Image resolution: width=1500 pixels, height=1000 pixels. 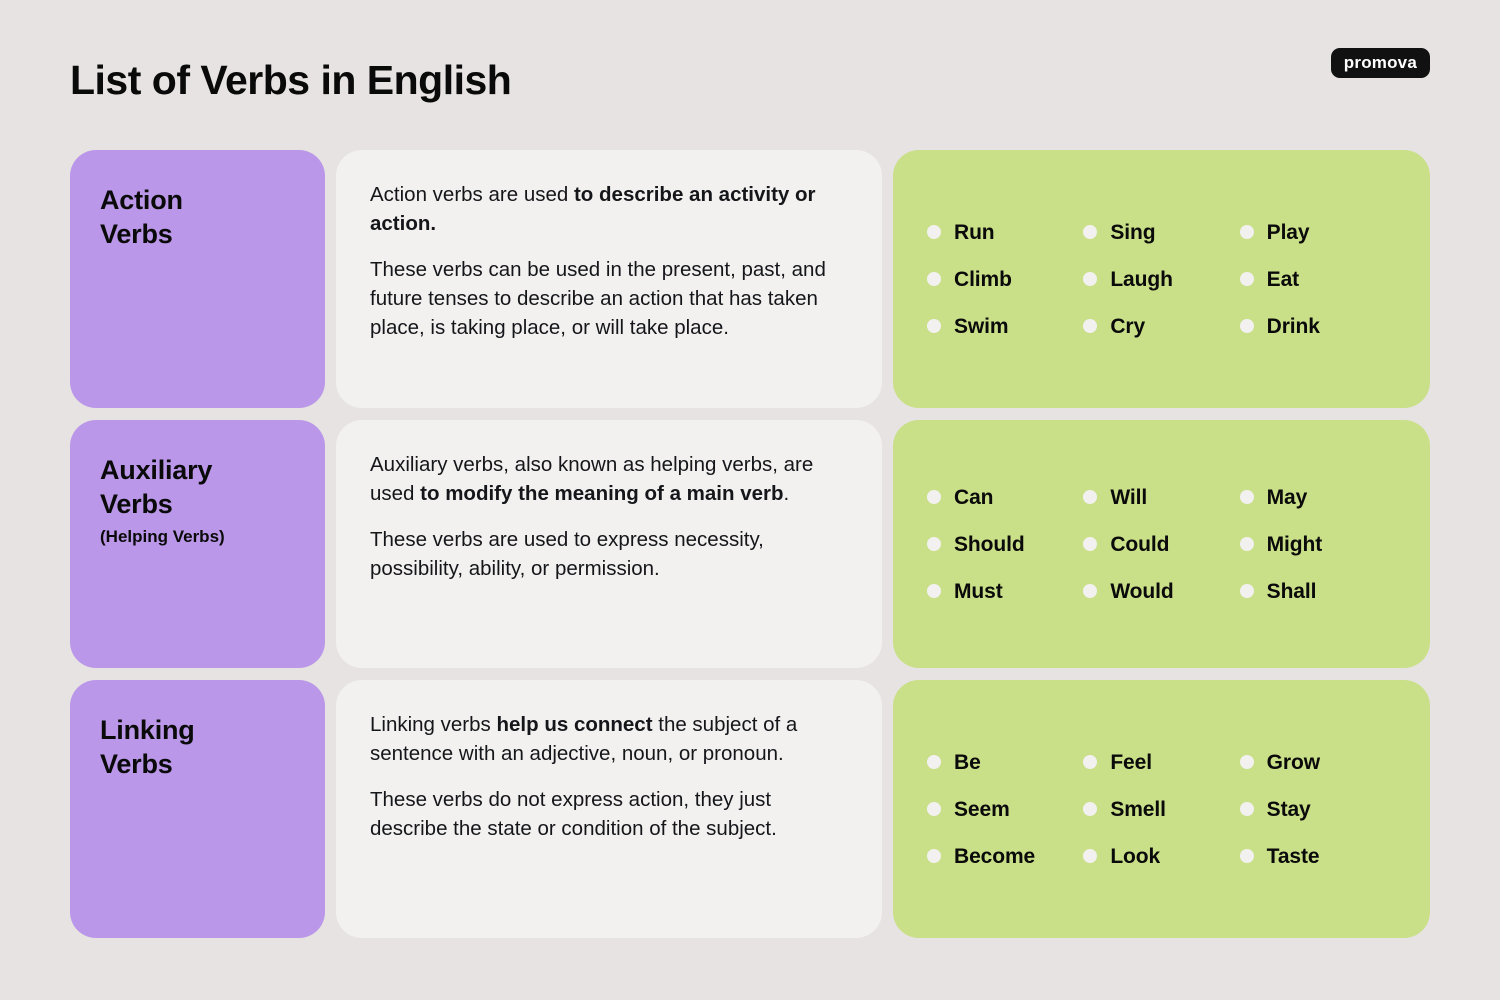 I want to click on verb-label: Be, so click(x=967, y=762).